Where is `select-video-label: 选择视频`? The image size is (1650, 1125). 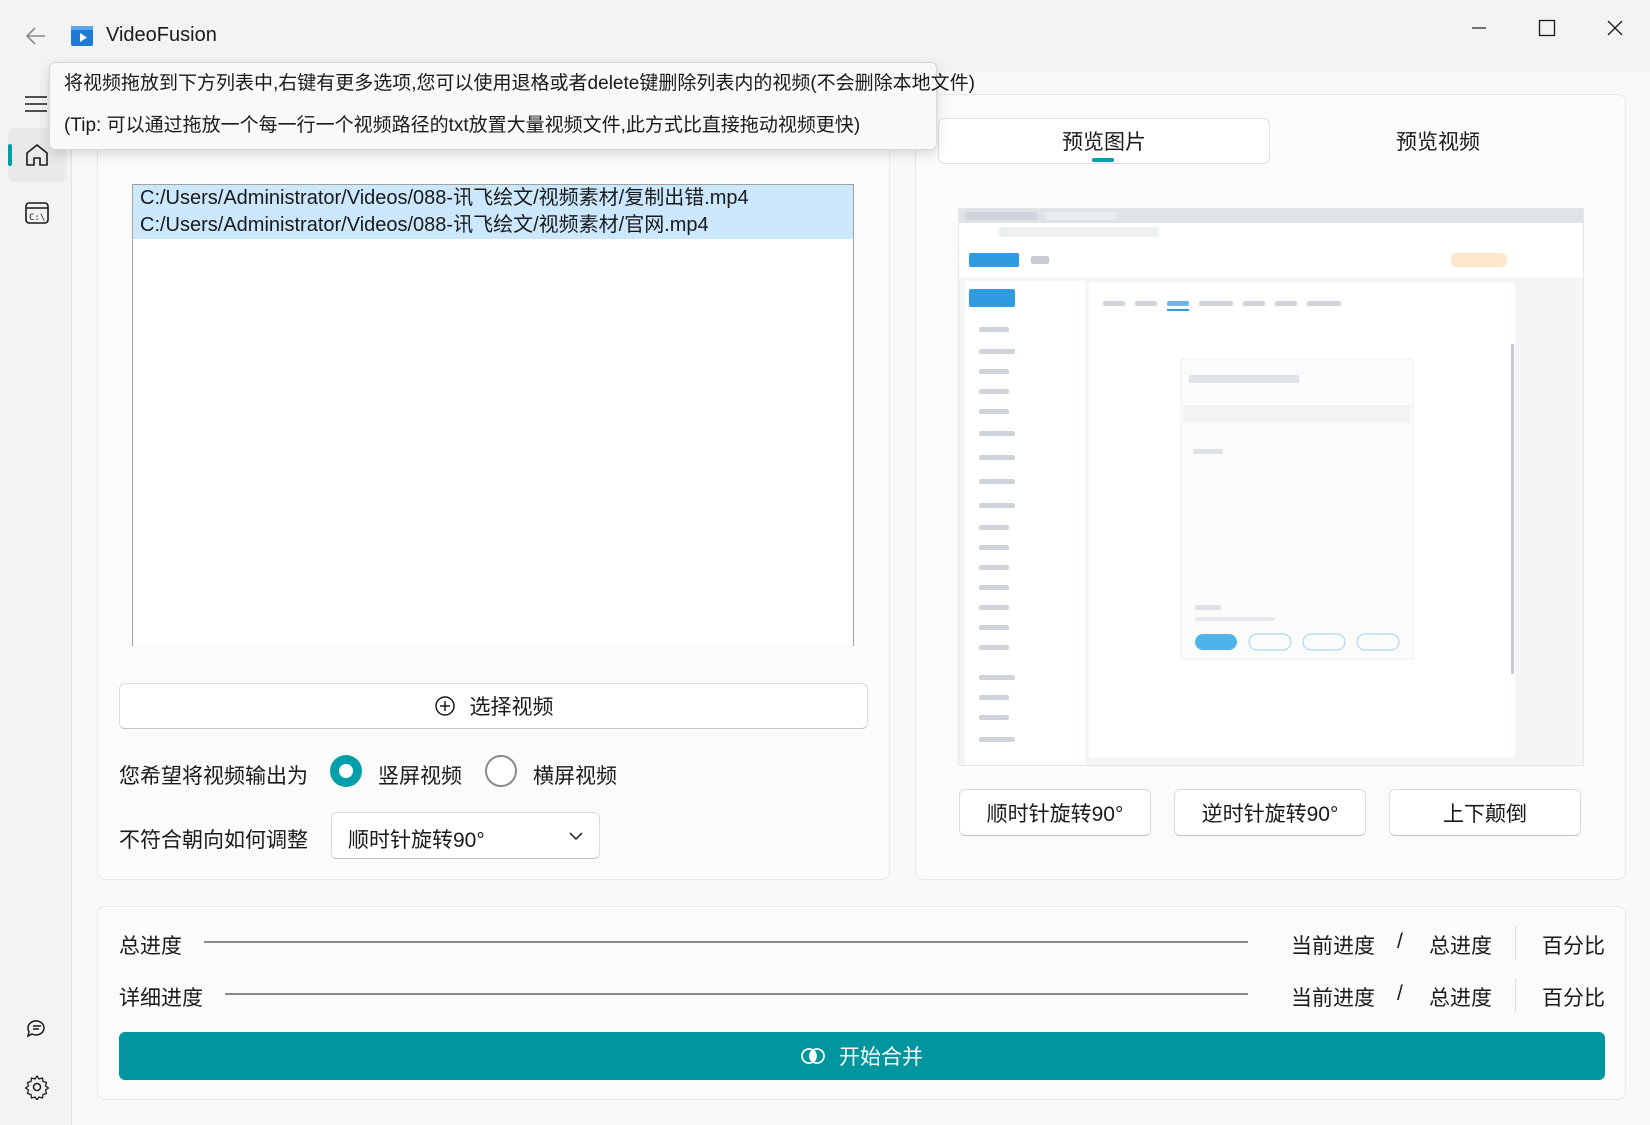 select-video-label: 选择视频 is located at coordinates (511, 707).